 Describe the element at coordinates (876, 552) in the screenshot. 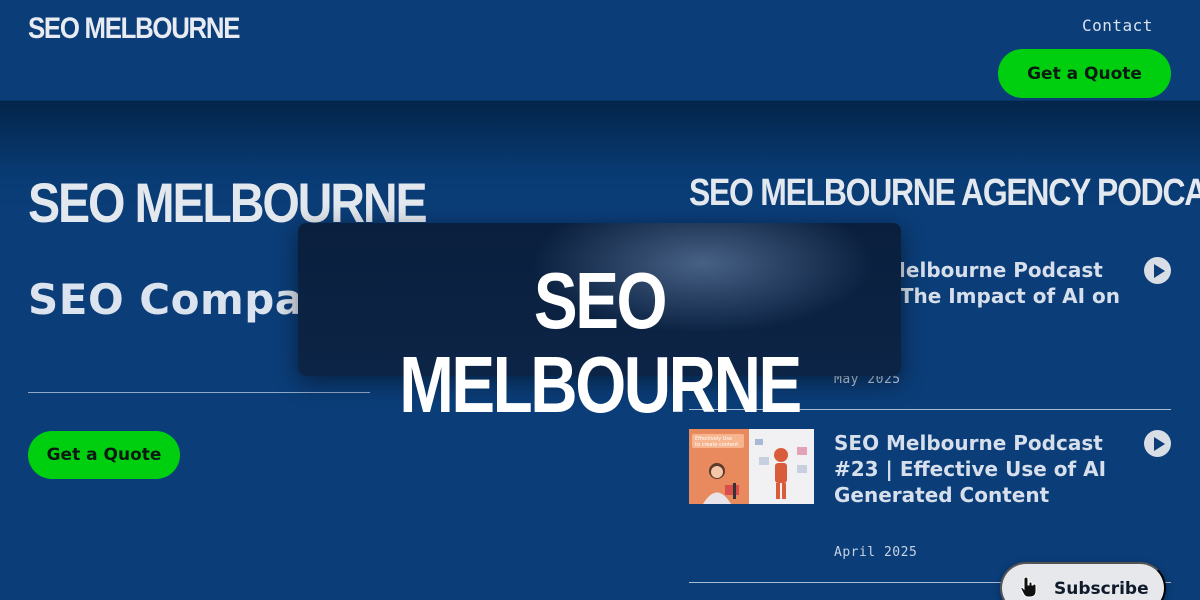

I see `episode-date: April 2025` at that location.